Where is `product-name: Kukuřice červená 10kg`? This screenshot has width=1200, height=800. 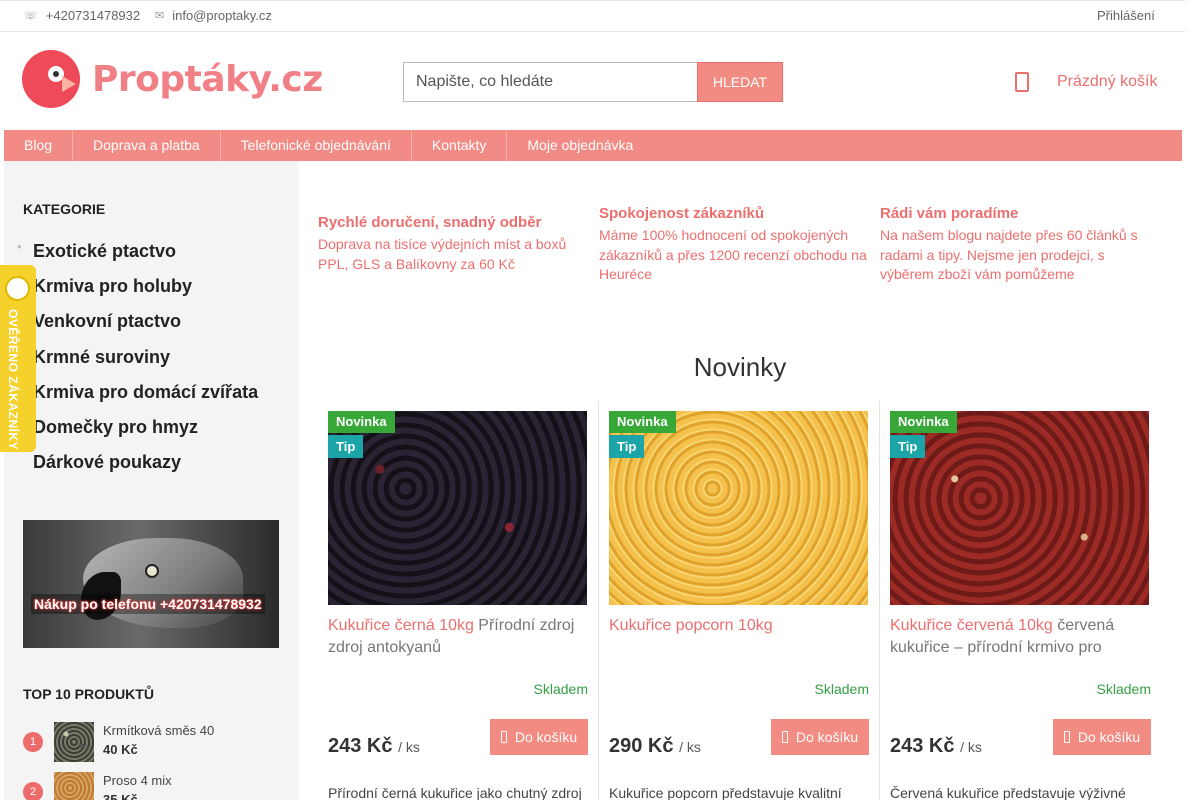 product-name: Kukuřice červená 10kg is located at coordinates (971, 625).